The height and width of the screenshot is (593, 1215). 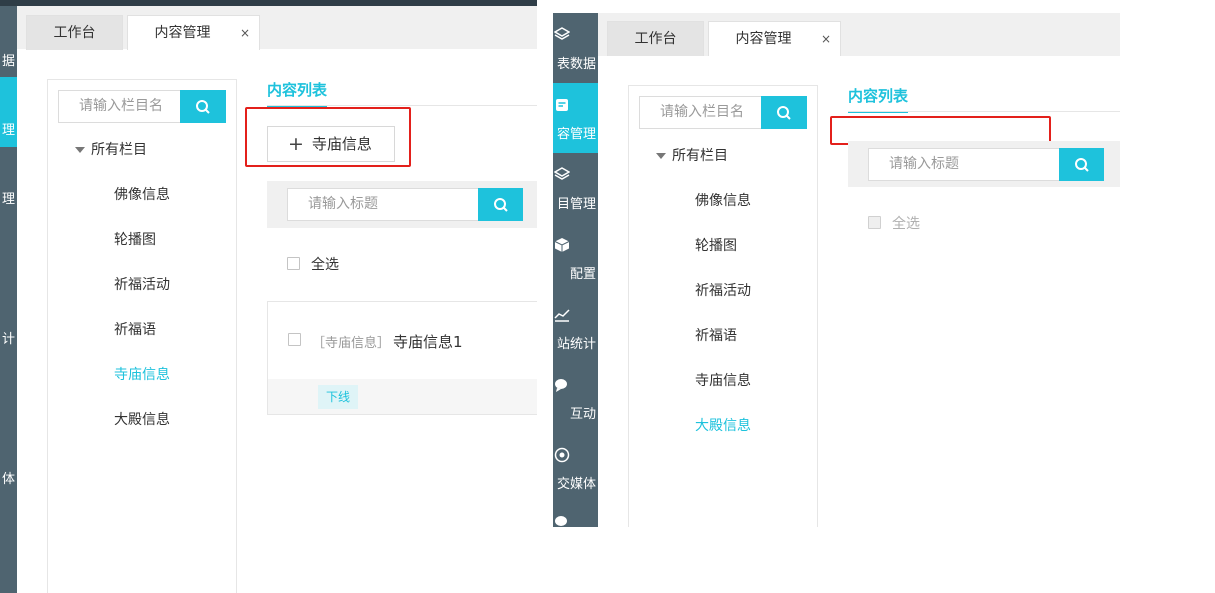 What do you see at coordinates (575, 468) in the screenshot?
I see `sidebar-item-social-media: 交媒体` at bounding box center [575, 468].